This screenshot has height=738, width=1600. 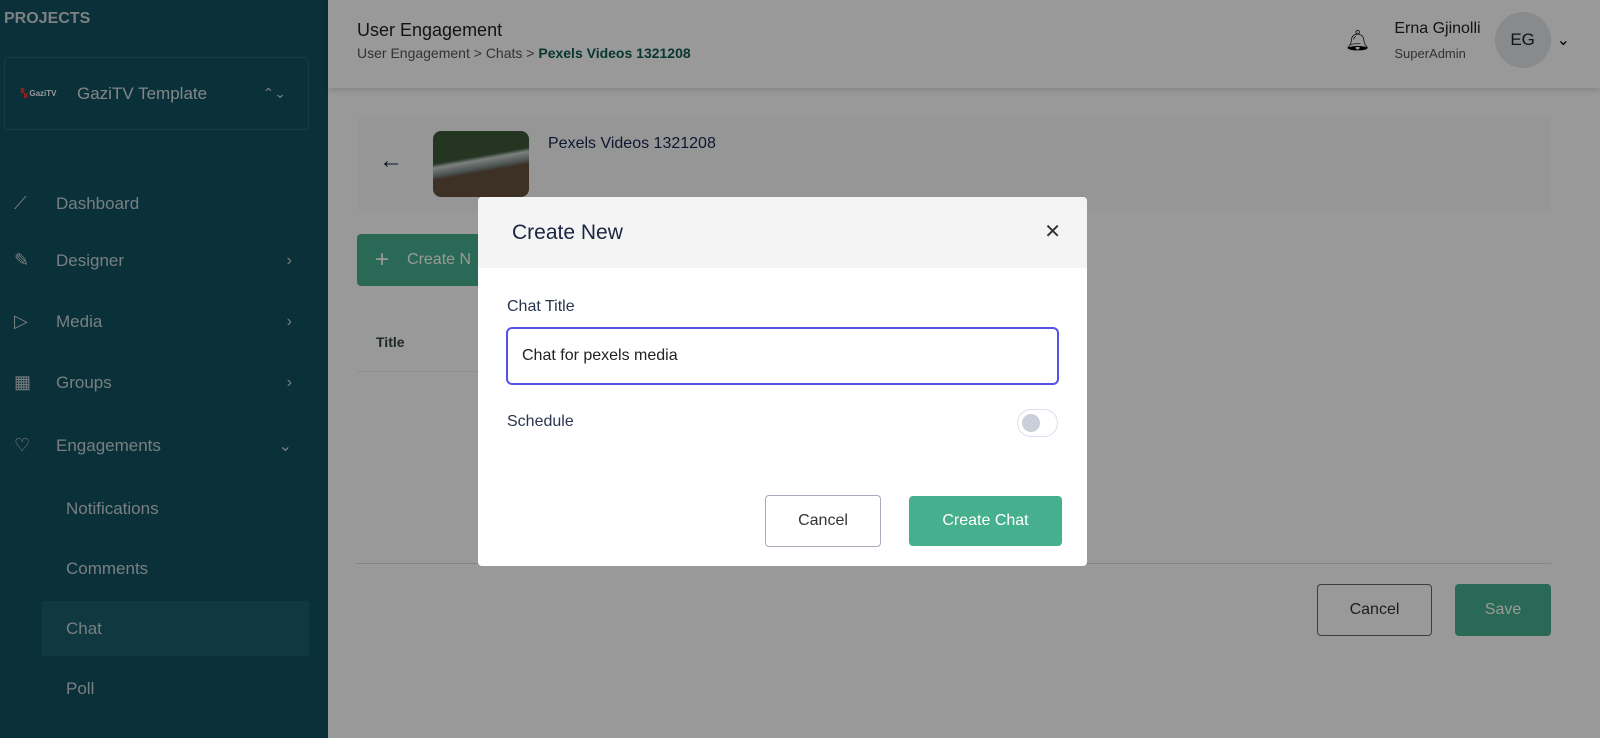 I want to click on close-icon: ✕, so click(x=1052, y=231).